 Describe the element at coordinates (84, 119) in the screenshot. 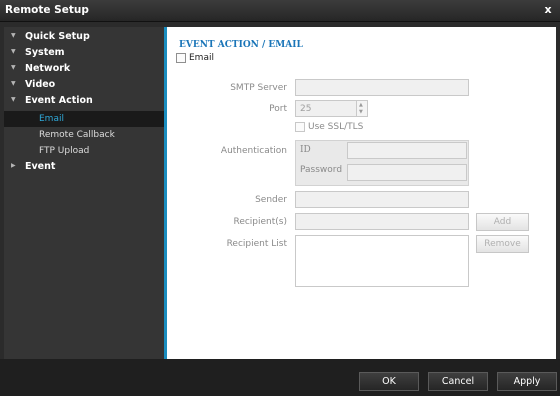

I see `sidebar-subitem-email: Email` at that location.